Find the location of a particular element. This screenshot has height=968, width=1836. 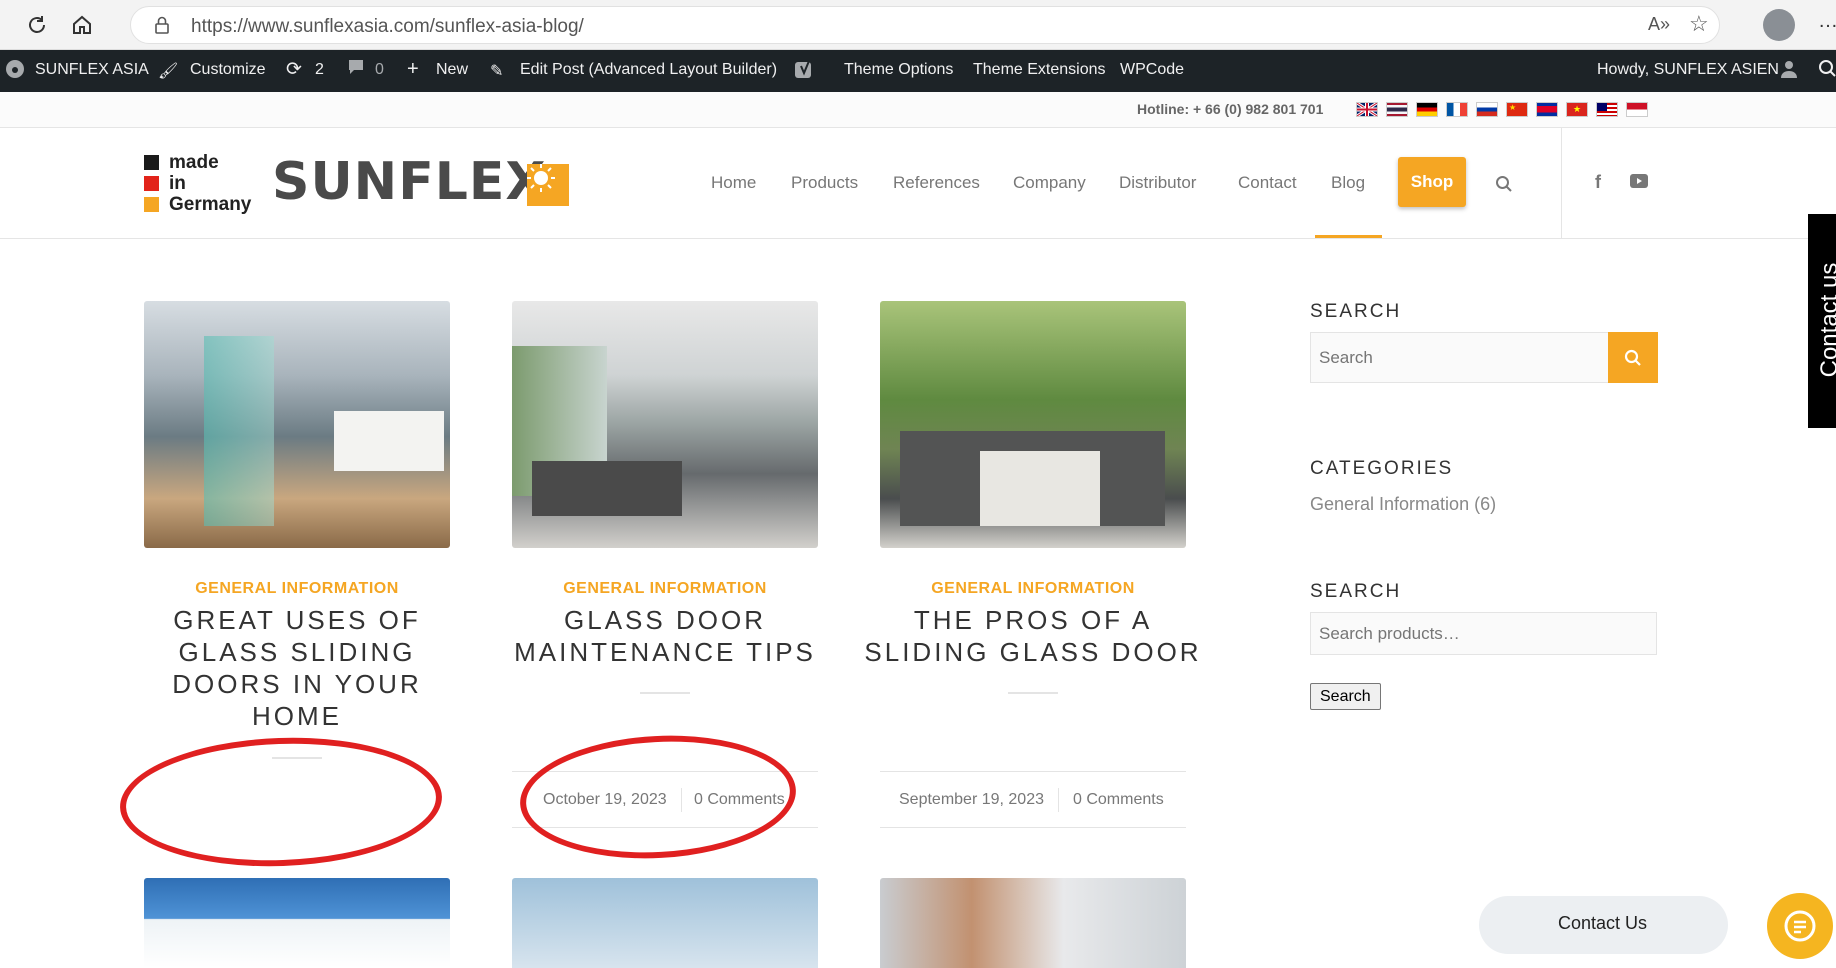

shop-button: Shop is located at coordinates (1432, 182).